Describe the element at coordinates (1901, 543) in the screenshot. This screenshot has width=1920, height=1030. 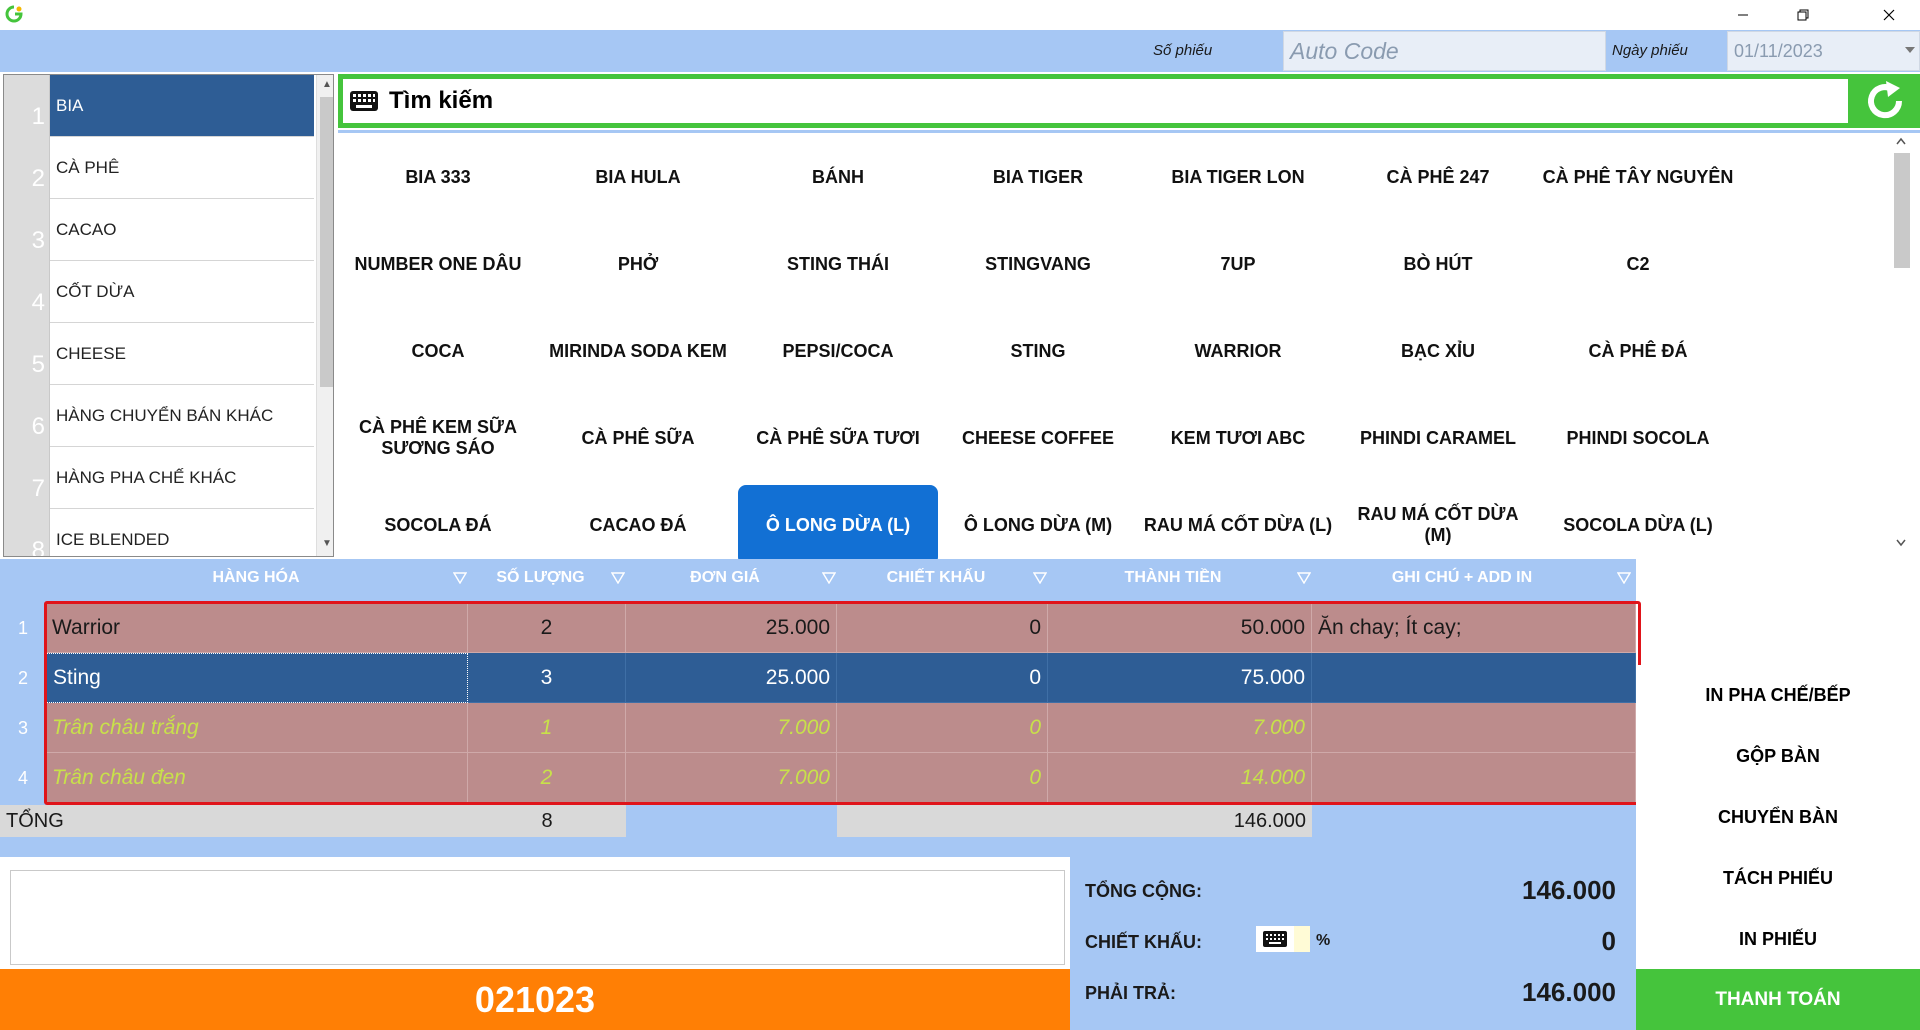
I see `scroll-down-icon` at that location.